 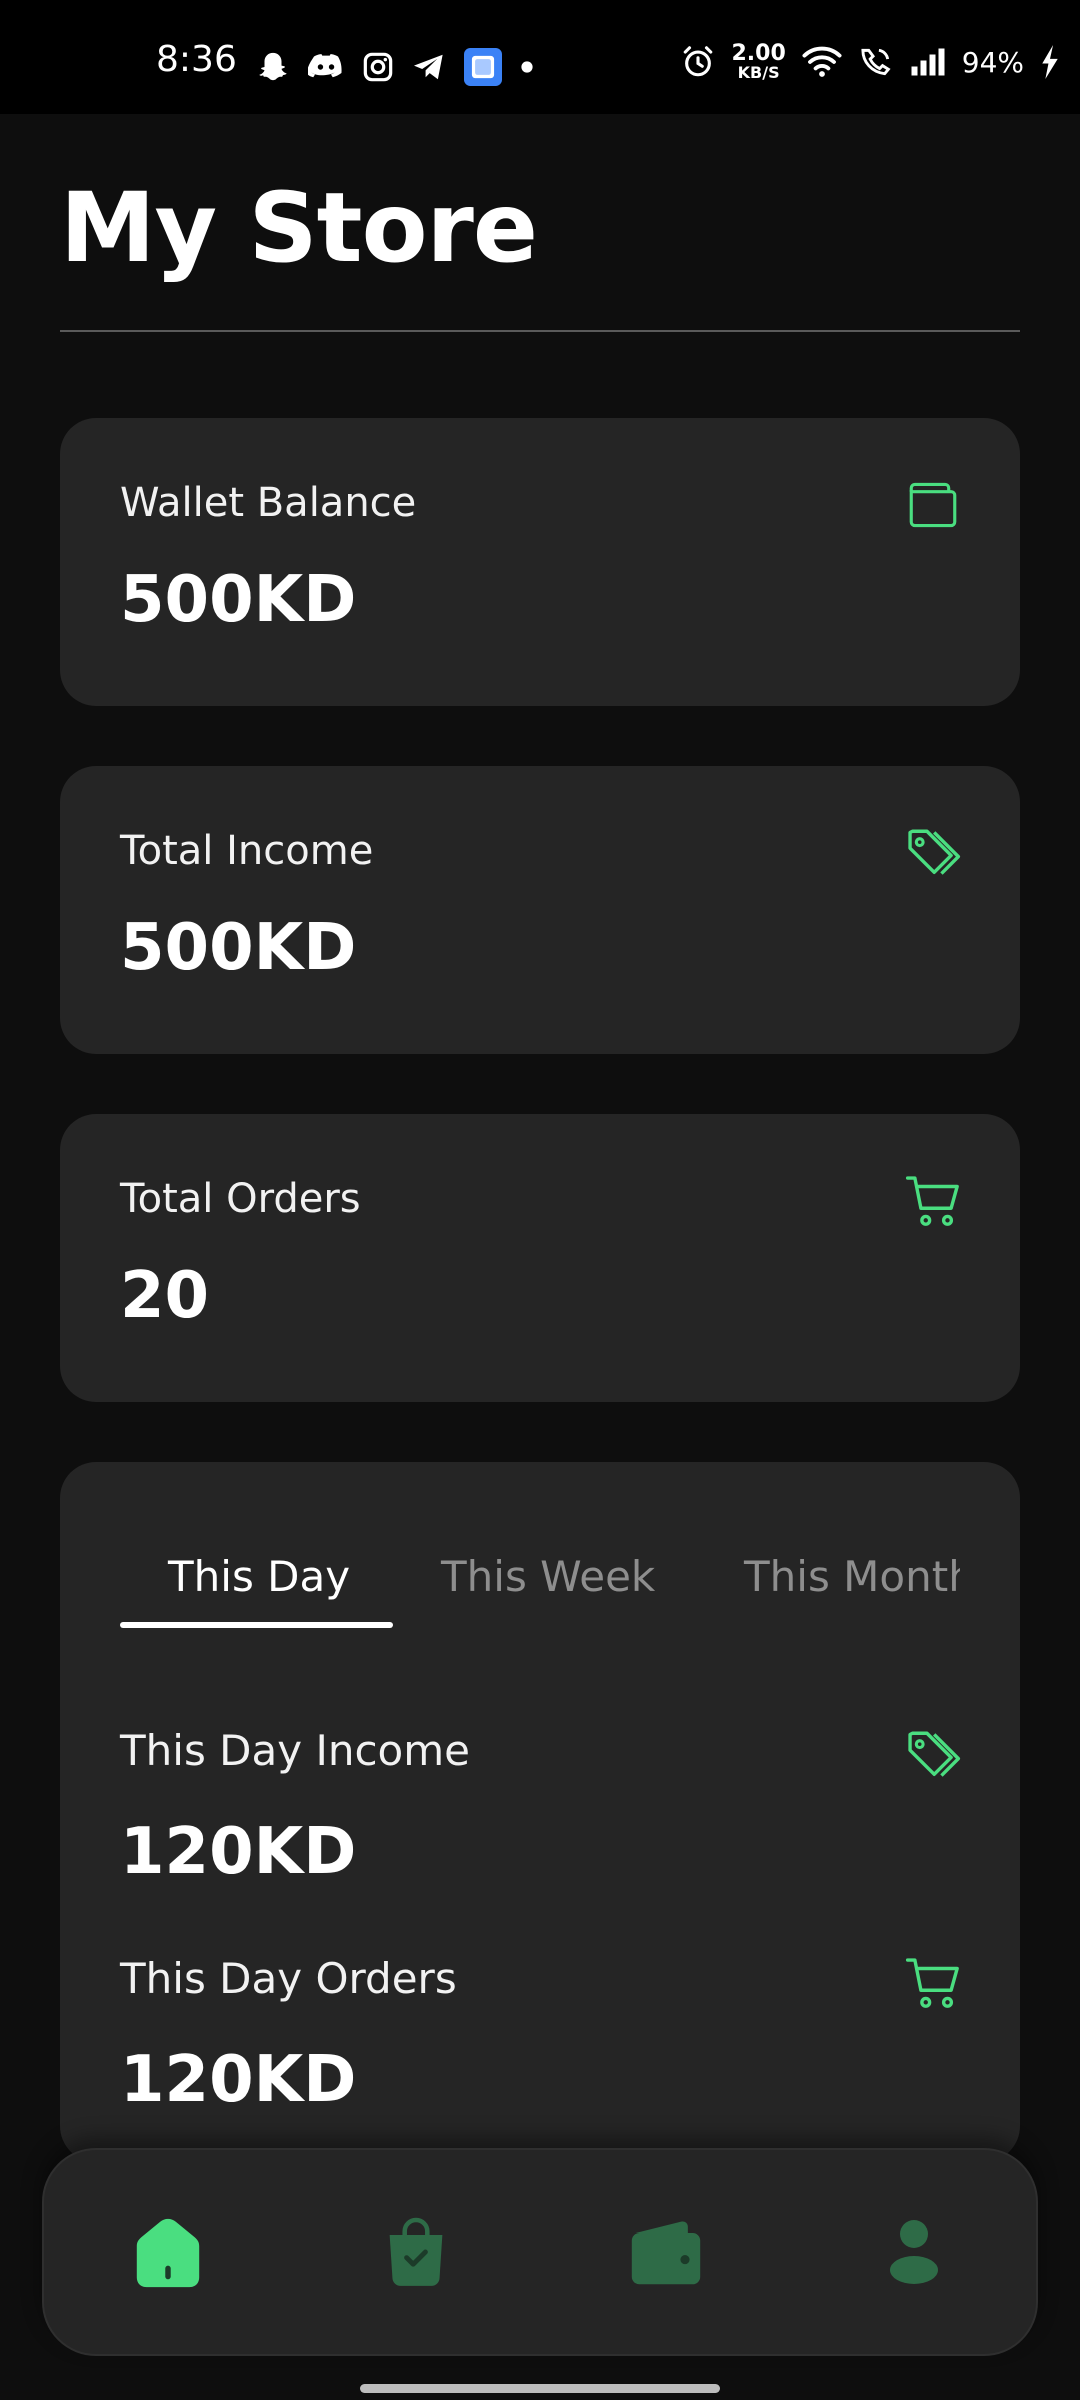 I want to click on status-time: 8:36, so click(x=196, y=59).